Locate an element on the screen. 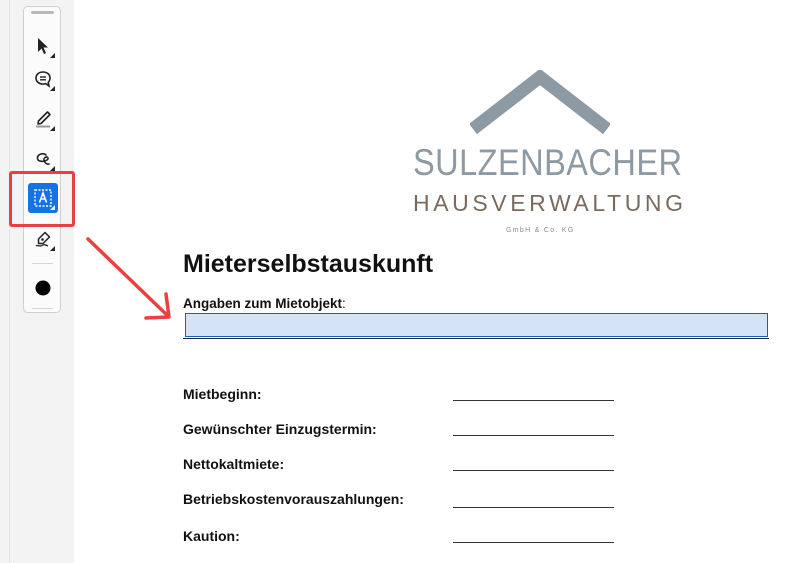 The image size is (808, 563). black-dot-icon is located at coordinates (43, 288).